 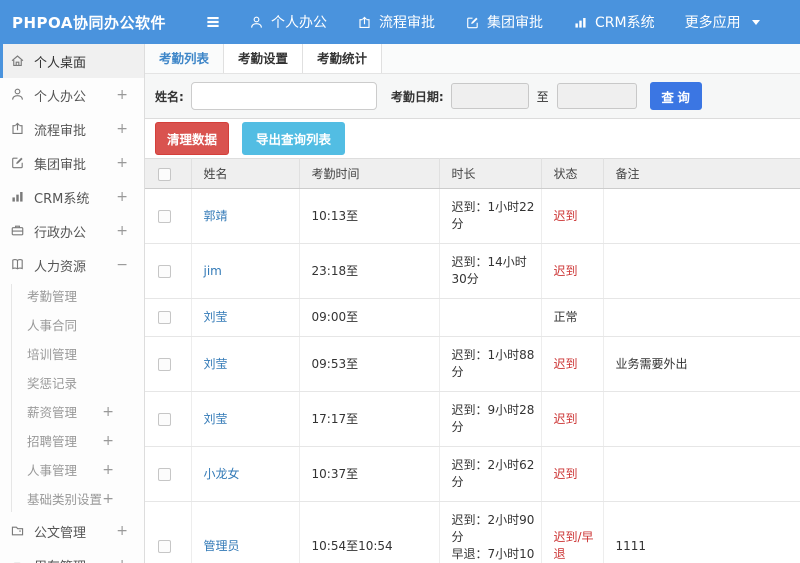 I want to click on sidebar-item-admin-office: 行政办公 +, so click(x=72, y=231).